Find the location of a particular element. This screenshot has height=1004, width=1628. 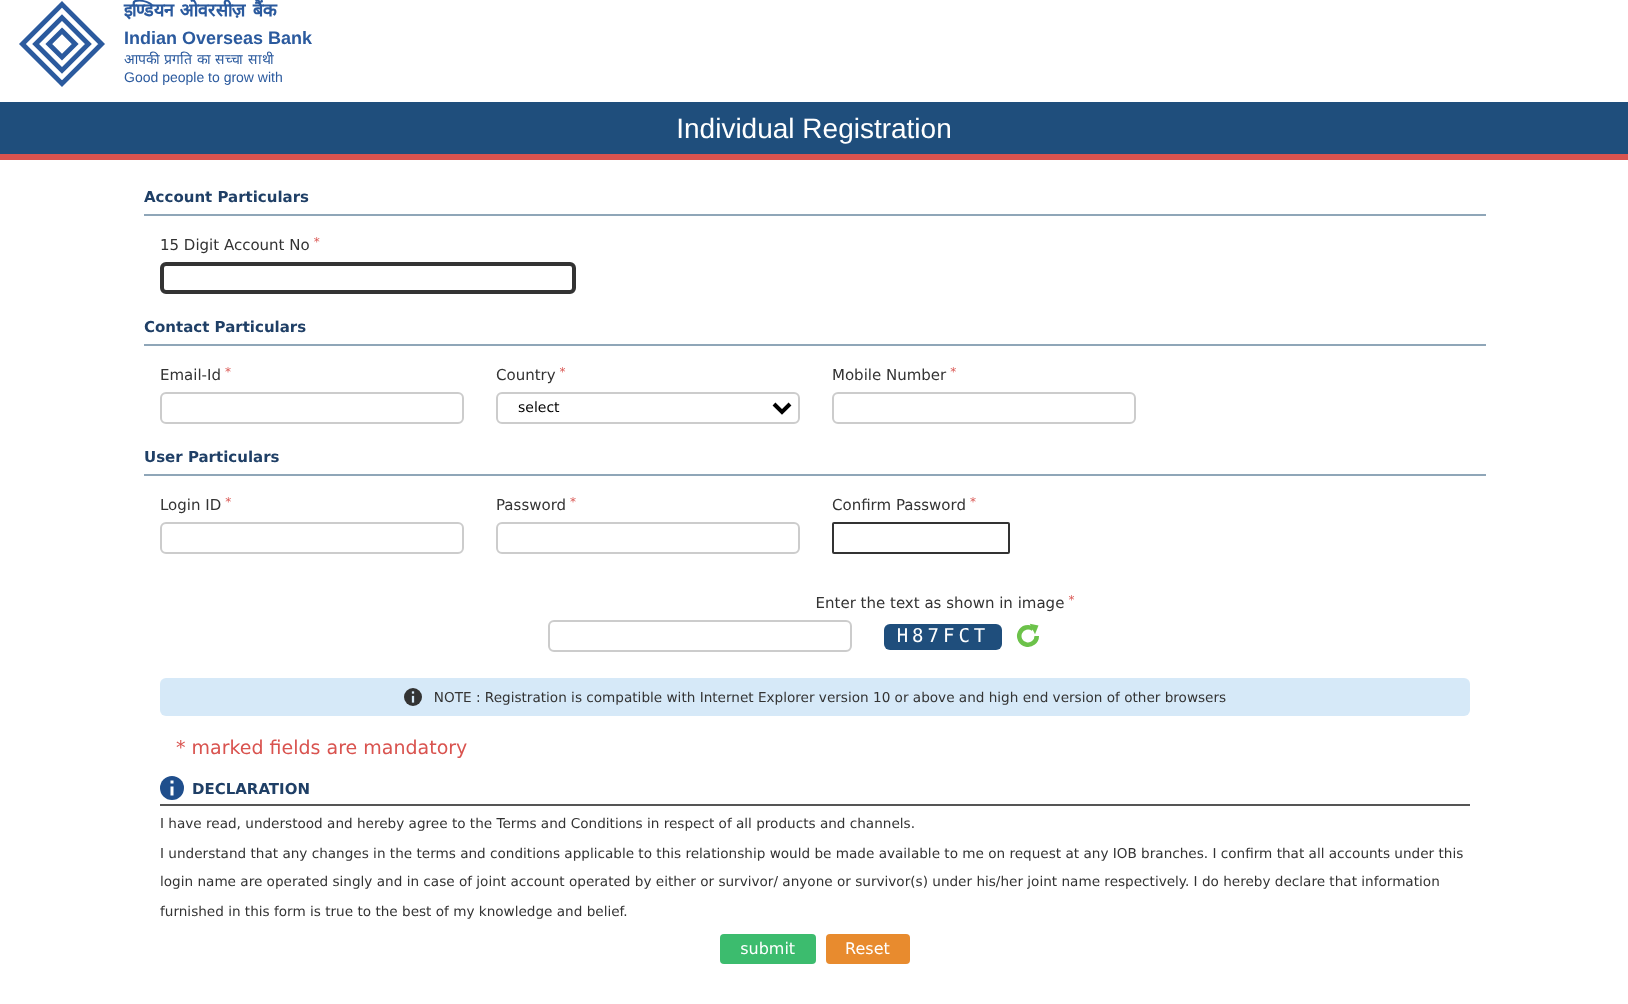

reset-button: Reset is located at coordinates (867, 949).